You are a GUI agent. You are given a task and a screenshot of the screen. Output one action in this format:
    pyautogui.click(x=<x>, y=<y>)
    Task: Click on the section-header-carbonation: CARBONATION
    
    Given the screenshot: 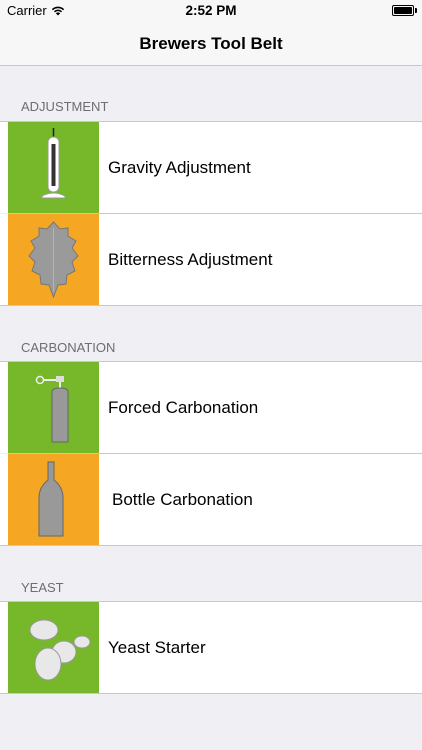 What is the action you would take?
    pyautogui.click(x=68, y=347)
    